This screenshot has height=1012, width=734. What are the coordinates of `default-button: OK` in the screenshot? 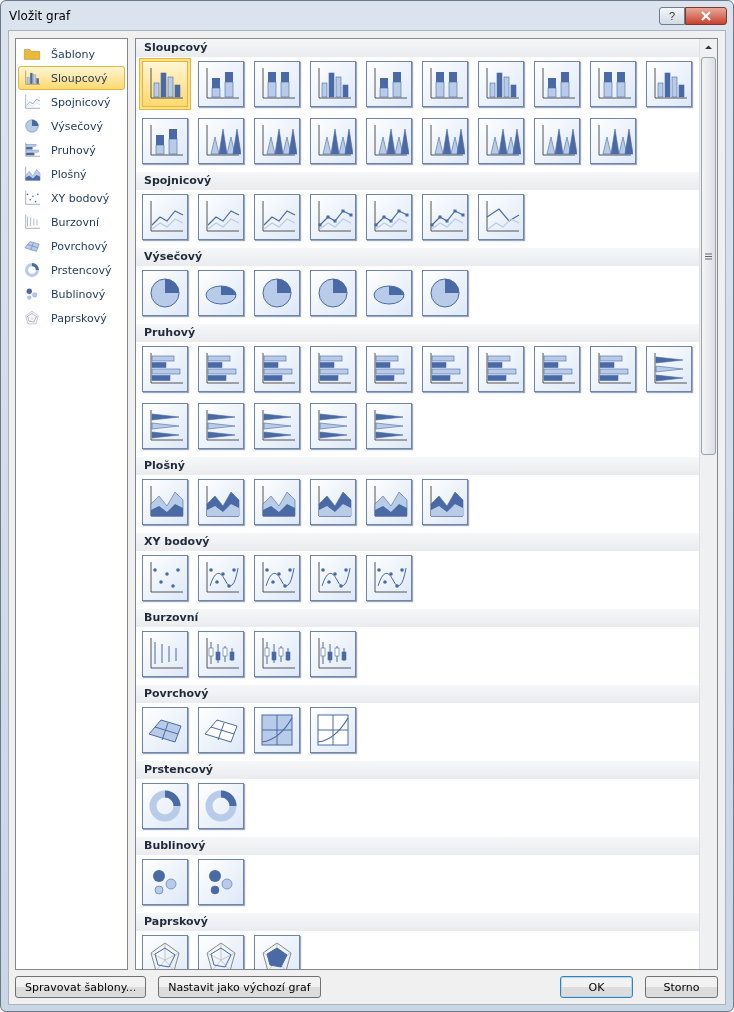 It's located at (596, 987).